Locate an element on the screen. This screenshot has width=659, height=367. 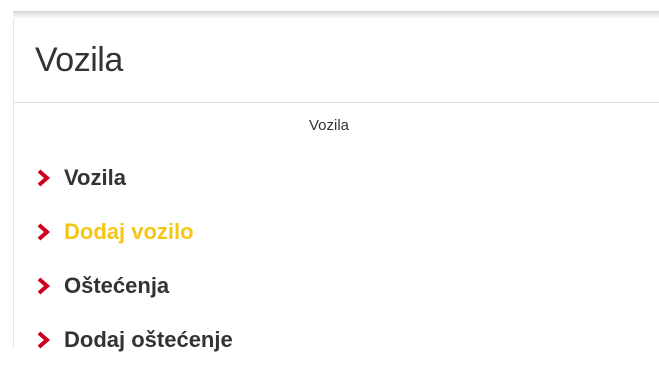
page-title: Vozila is located at coordinates (79, 60).